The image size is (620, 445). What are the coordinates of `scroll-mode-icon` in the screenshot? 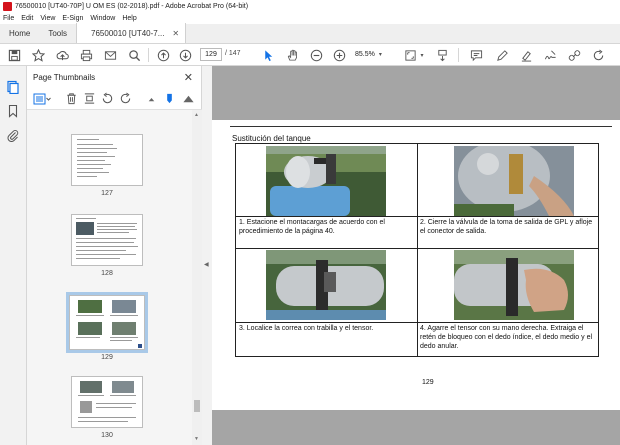 It's located at (442, 55).